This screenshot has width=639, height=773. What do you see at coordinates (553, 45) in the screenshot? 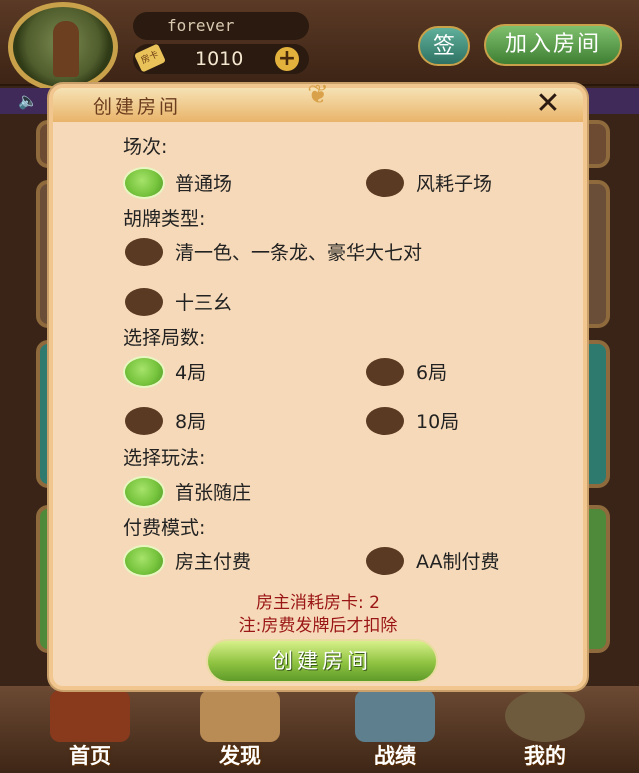
I see `join-room-button: 加入房间` at bounding box center [553, 45].